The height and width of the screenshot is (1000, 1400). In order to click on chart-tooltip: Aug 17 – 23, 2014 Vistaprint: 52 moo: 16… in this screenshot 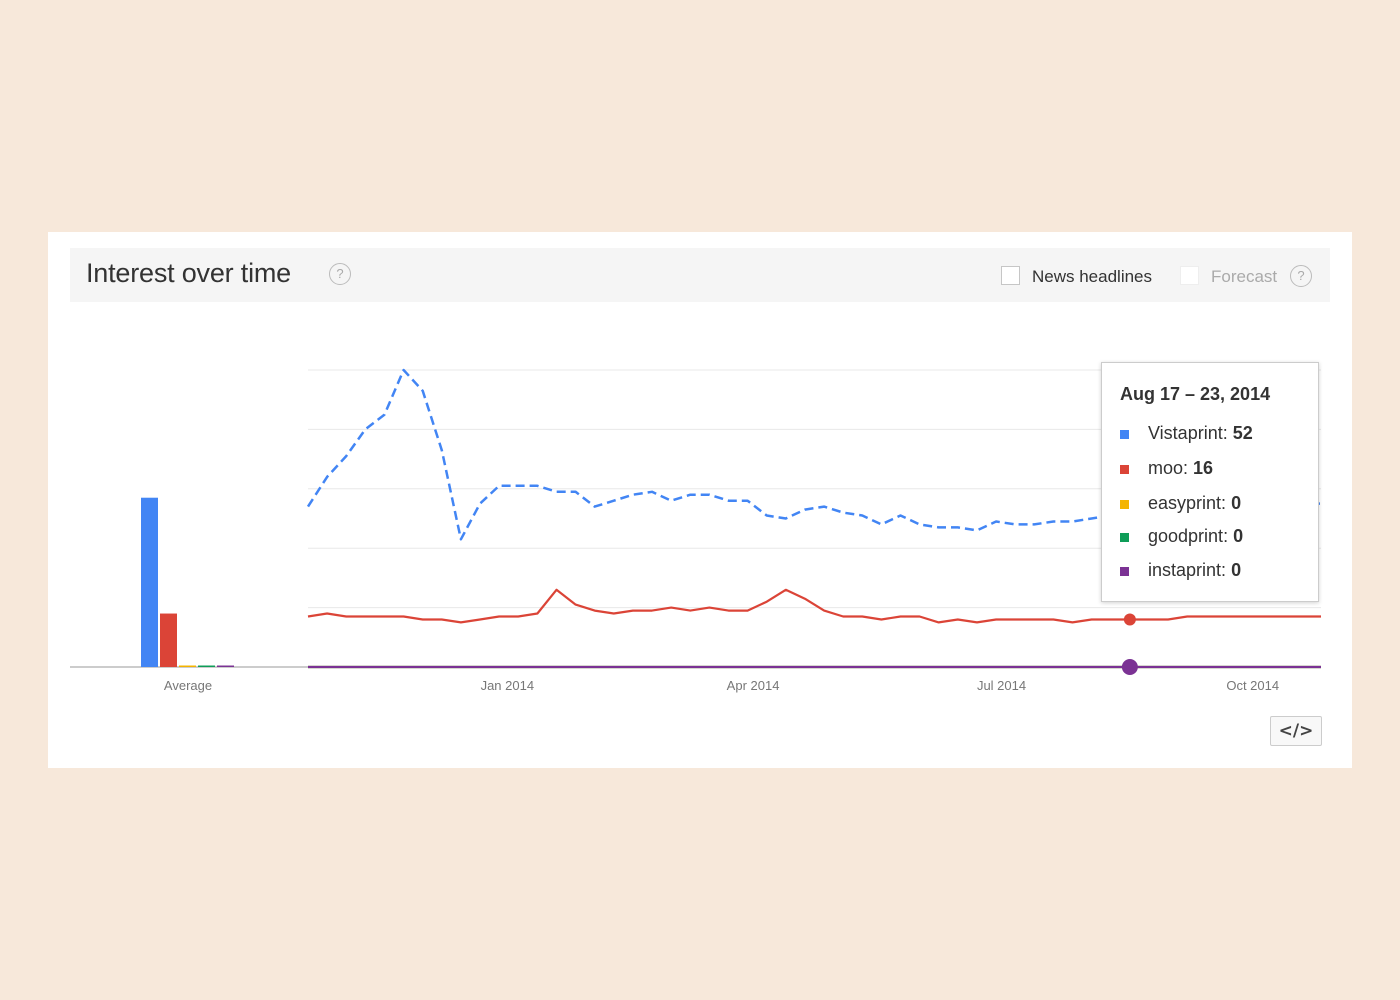, I will do `click(1210, 482)`.